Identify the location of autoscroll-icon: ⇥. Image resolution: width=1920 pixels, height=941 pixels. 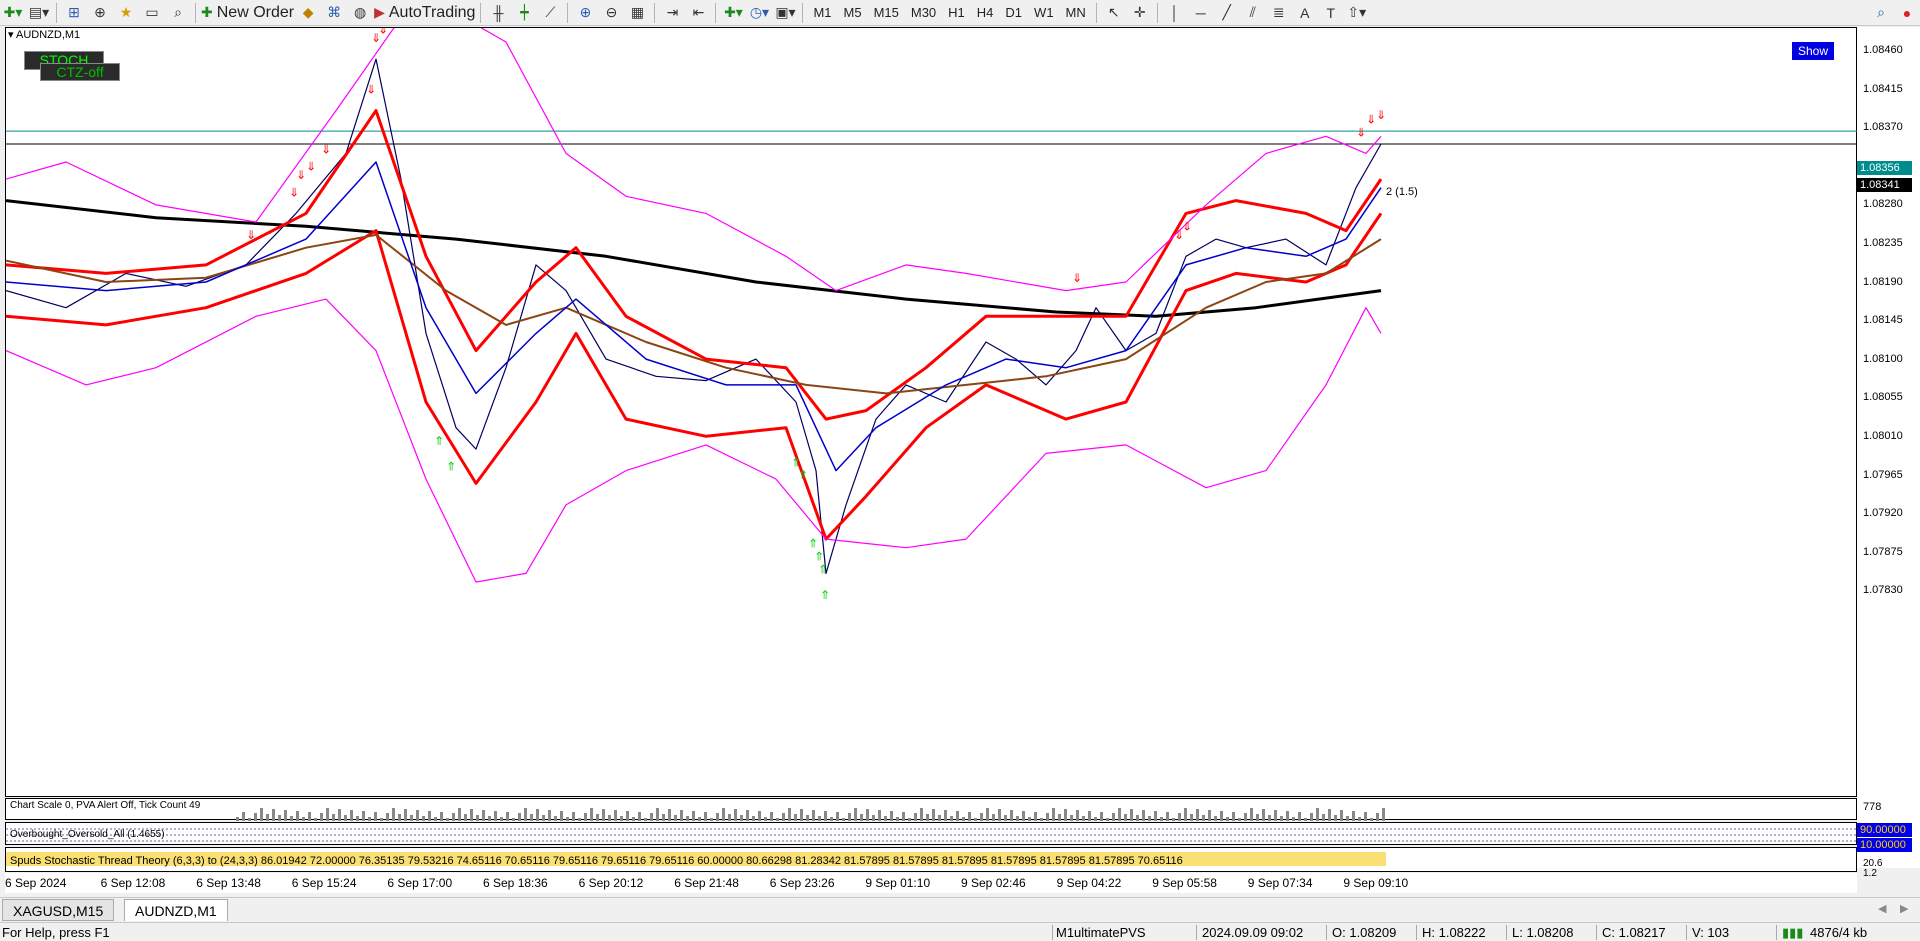
(672, 13).